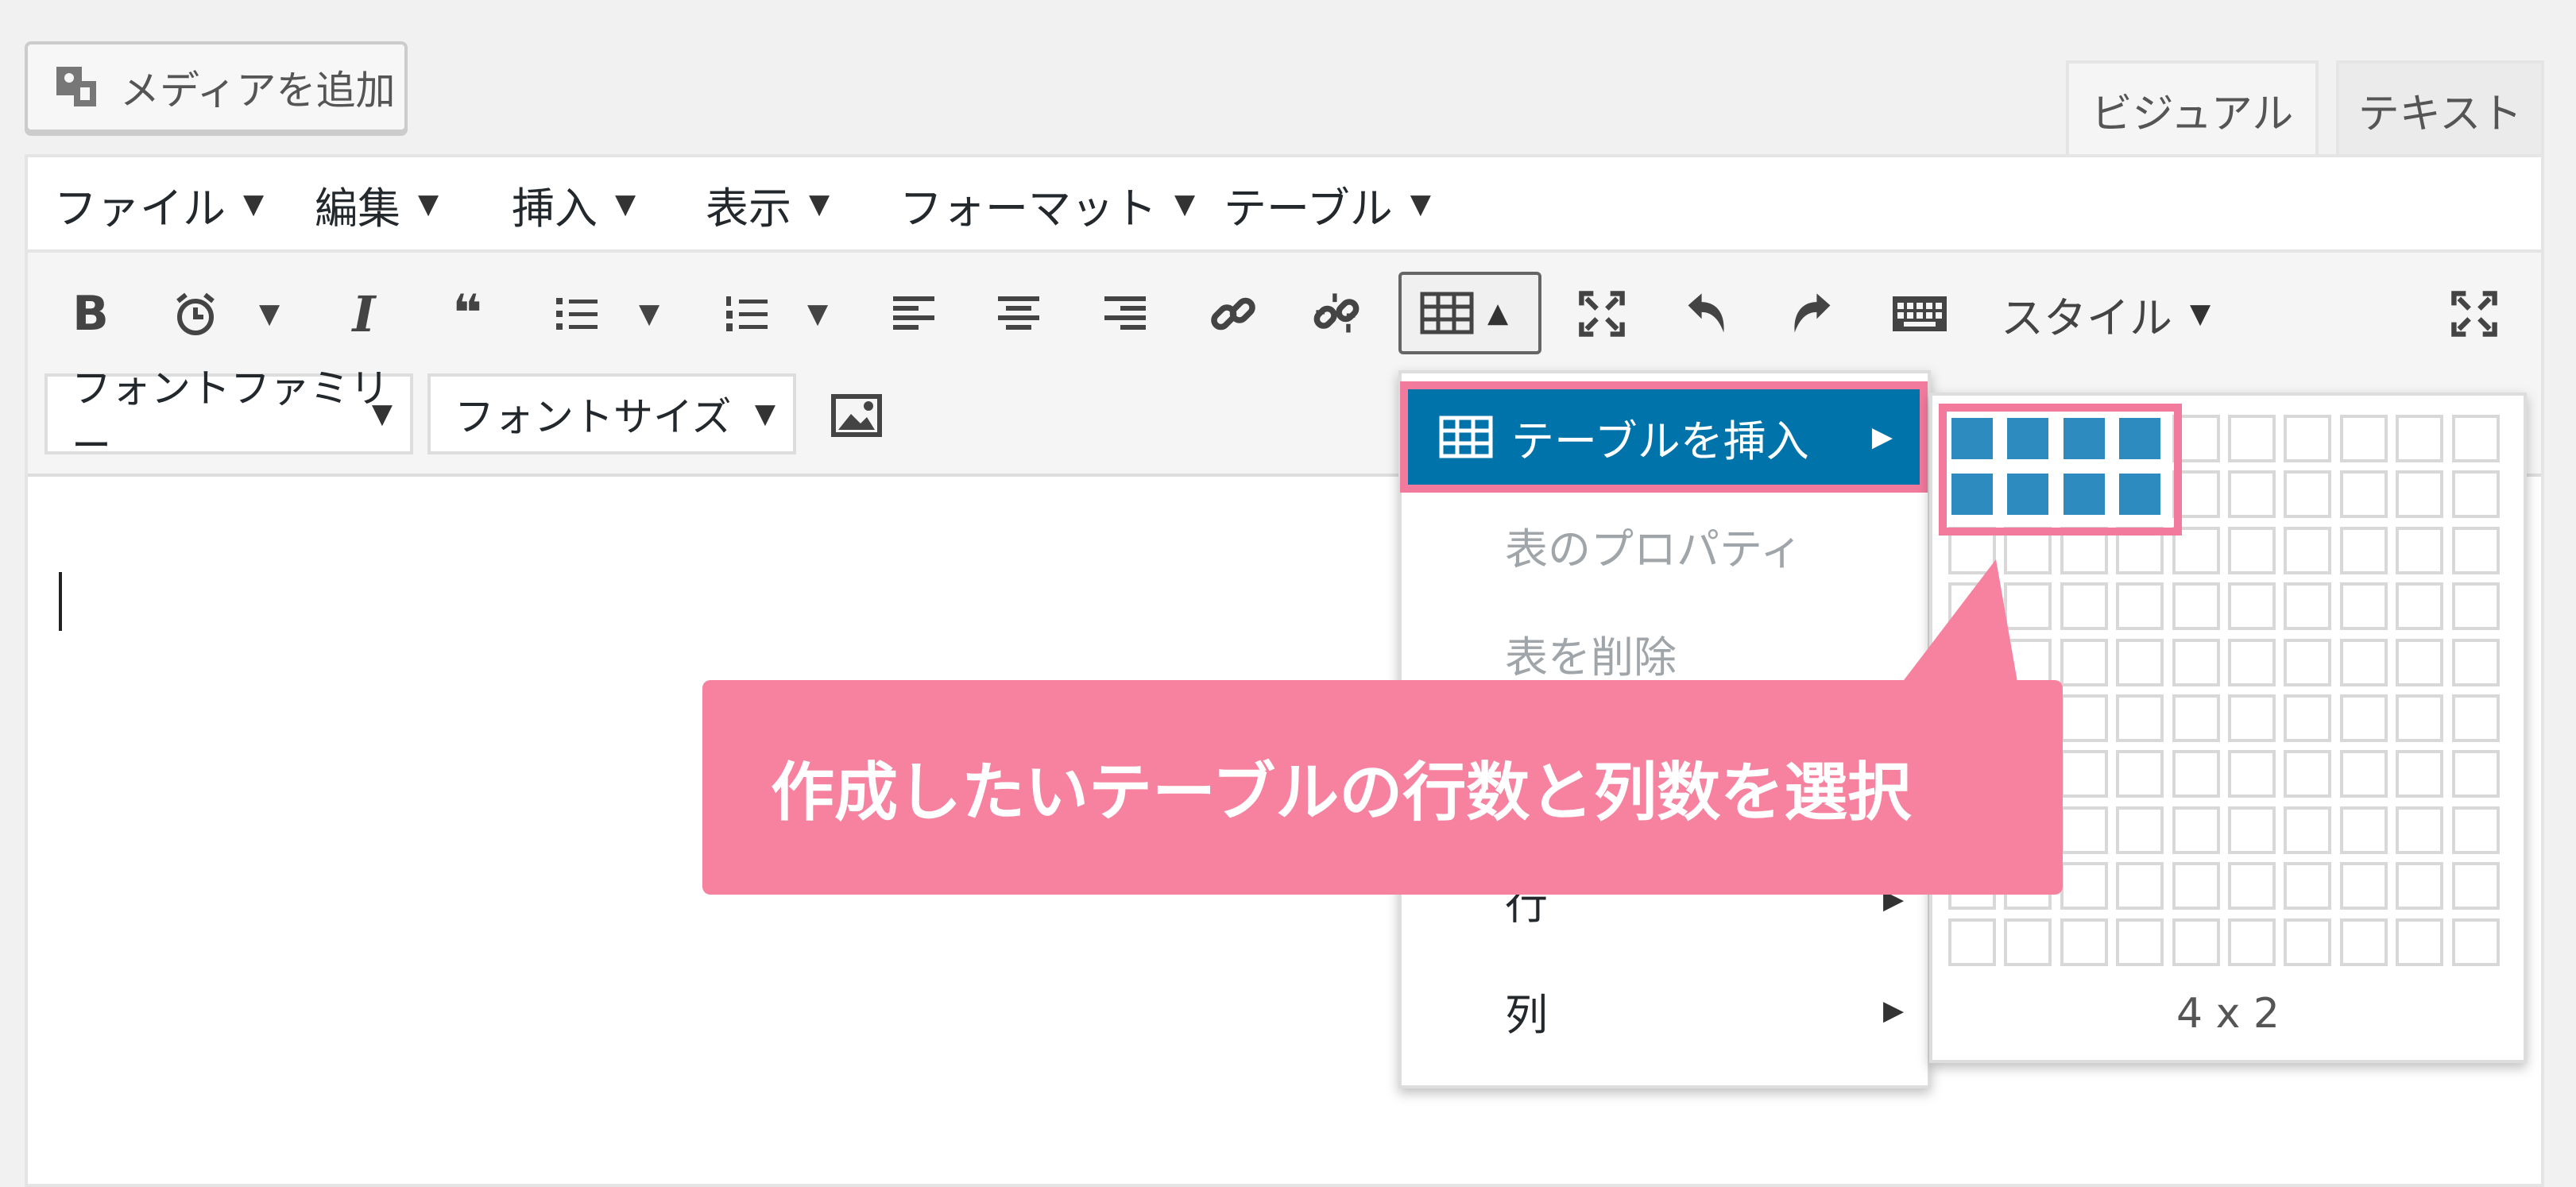 The image size is (2576, 1187). Describe the element at coordinates (1664, 437) in the screenshot. I see `insert-table-item: テーブルを挿入 ▶` at that location.